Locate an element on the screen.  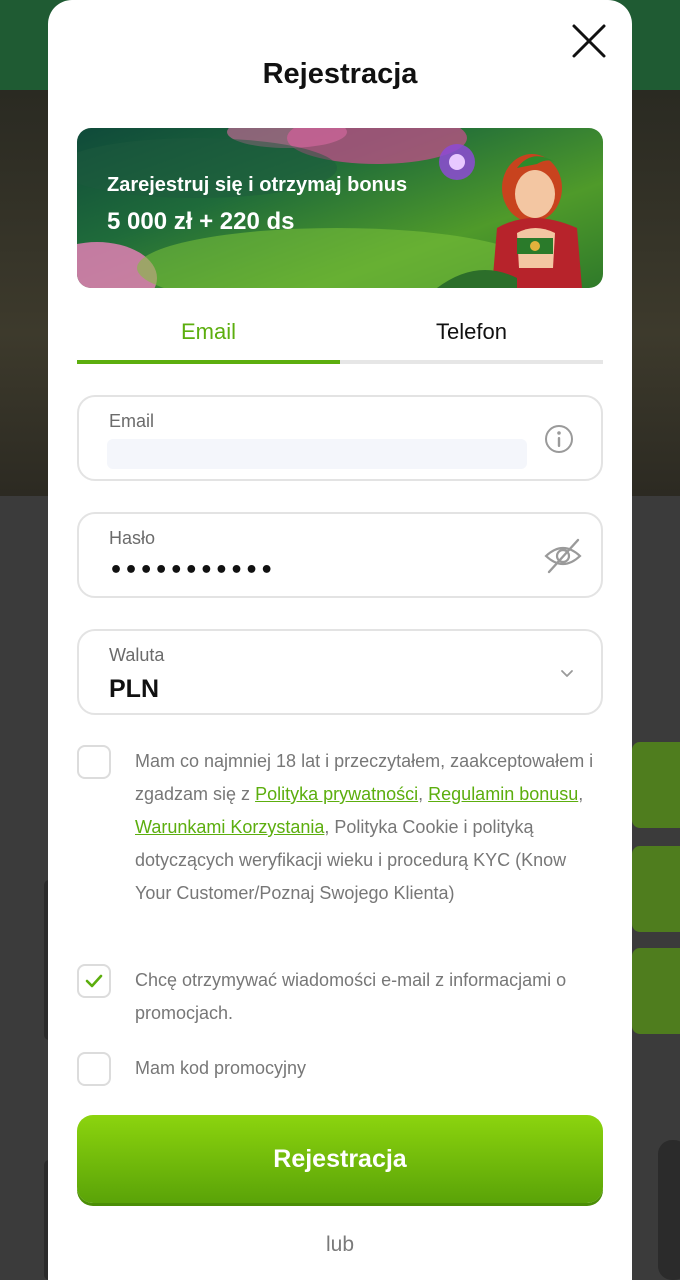
promo-code-consent: Mam kod promocyjny is located at coordinates (342, 1072).